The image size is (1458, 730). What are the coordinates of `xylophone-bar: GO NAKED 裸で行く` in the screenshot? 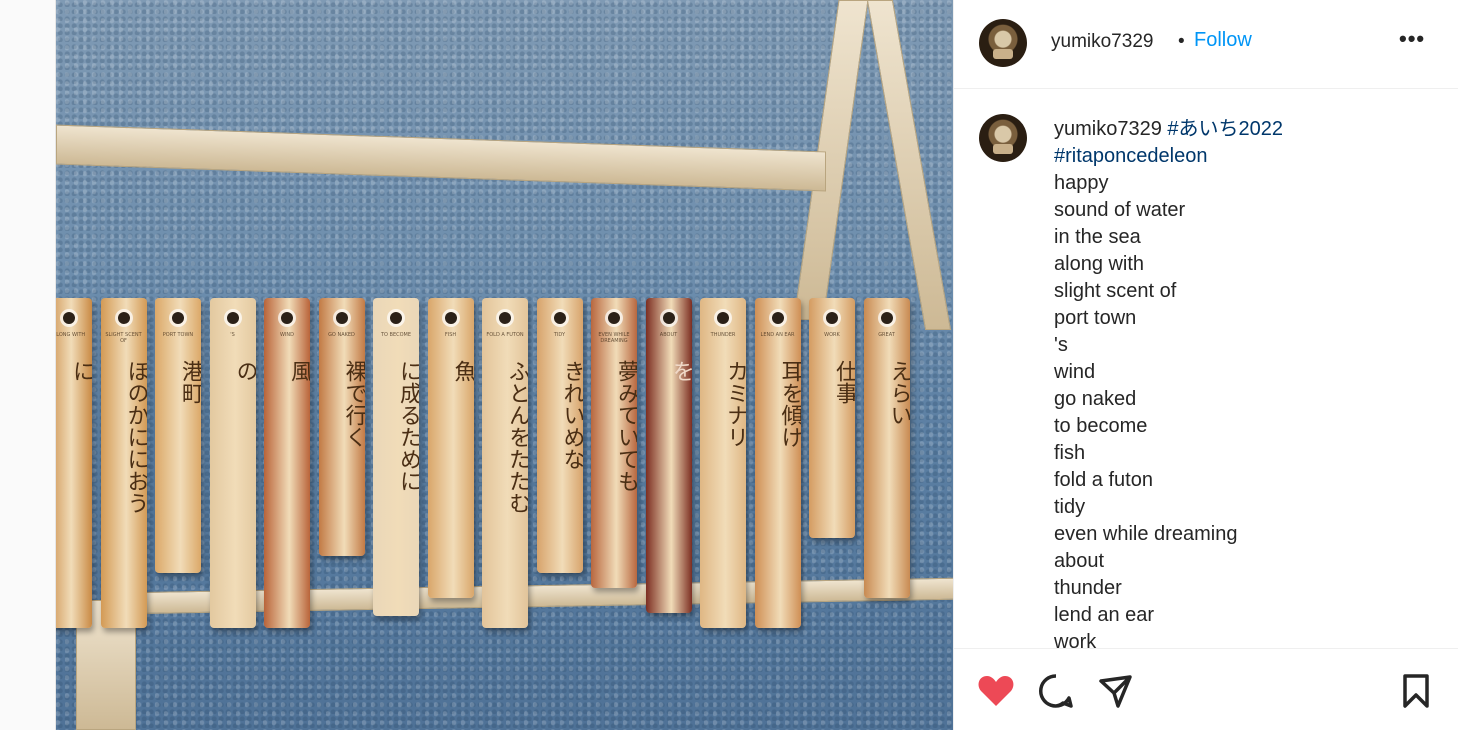 It's located at (341, 427).